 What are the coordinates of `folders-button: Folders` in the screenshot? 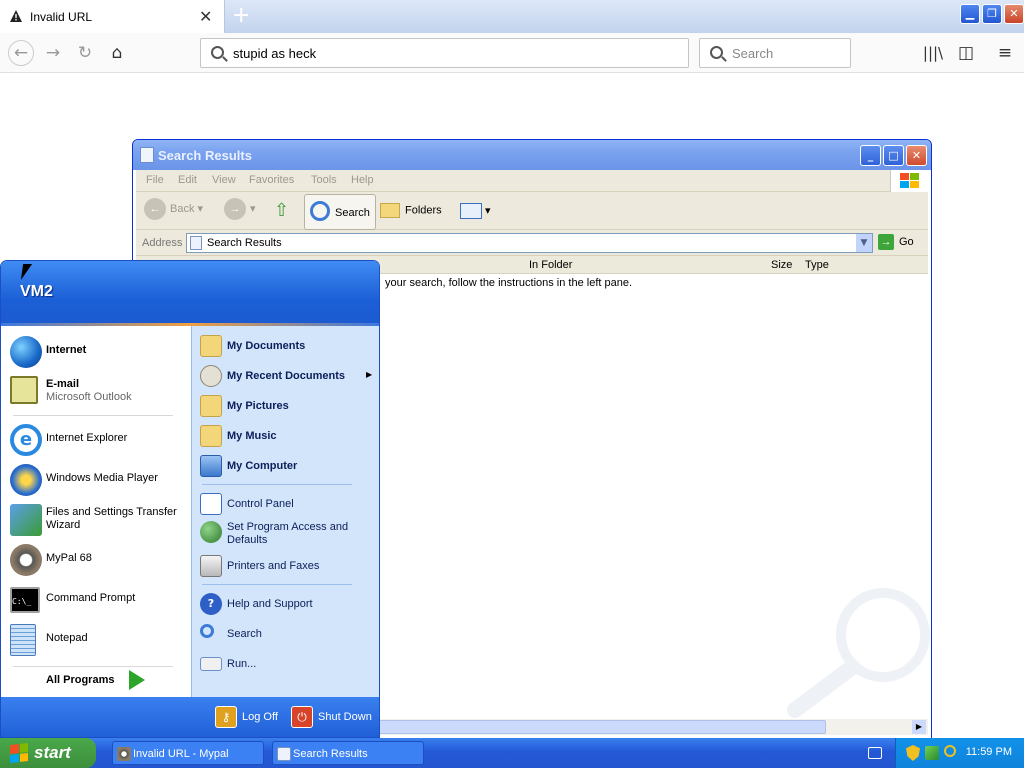 It's located at (411, 210).